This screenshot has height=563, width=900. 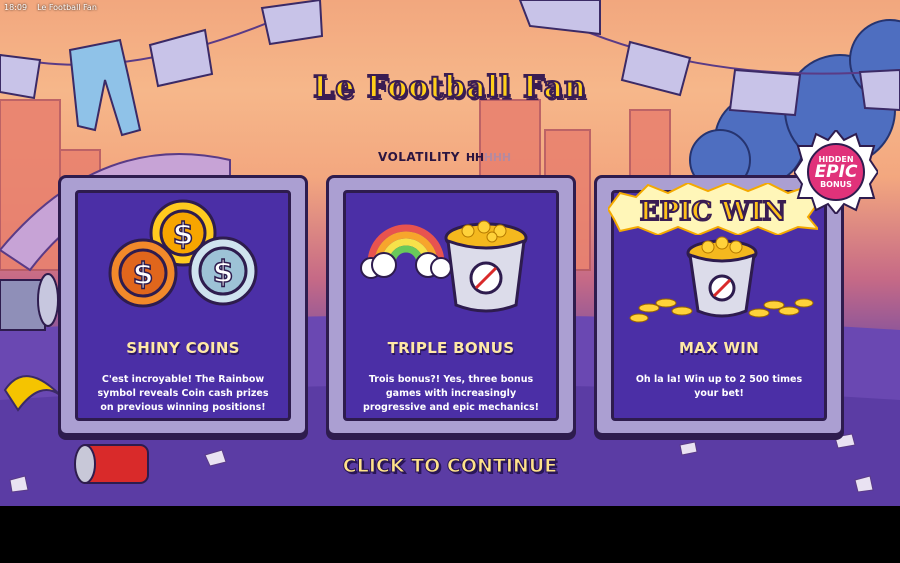 I want to click on hidden-epic-bonus-badge: HIDDEN EPIC BONUS, so click(x=836, y=172).